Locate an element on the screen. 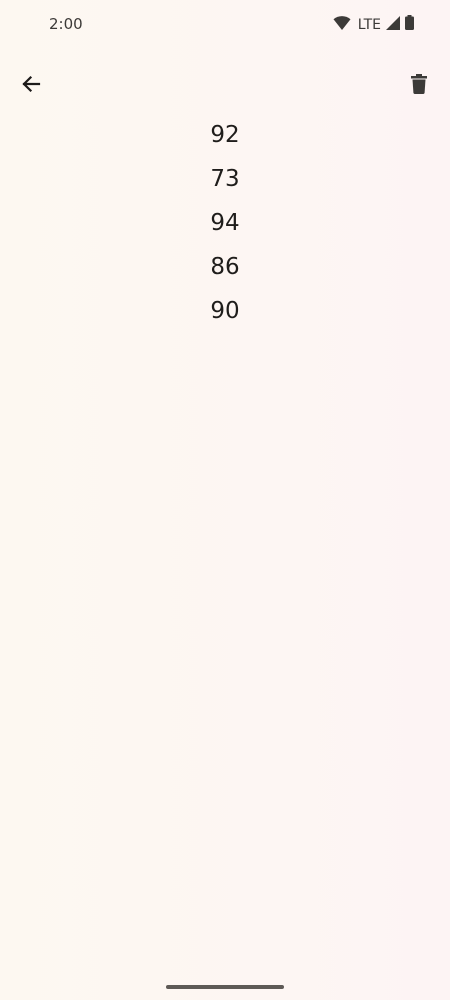 The image size is (450, 1000). delete-button is located at coordinates (419, 86).